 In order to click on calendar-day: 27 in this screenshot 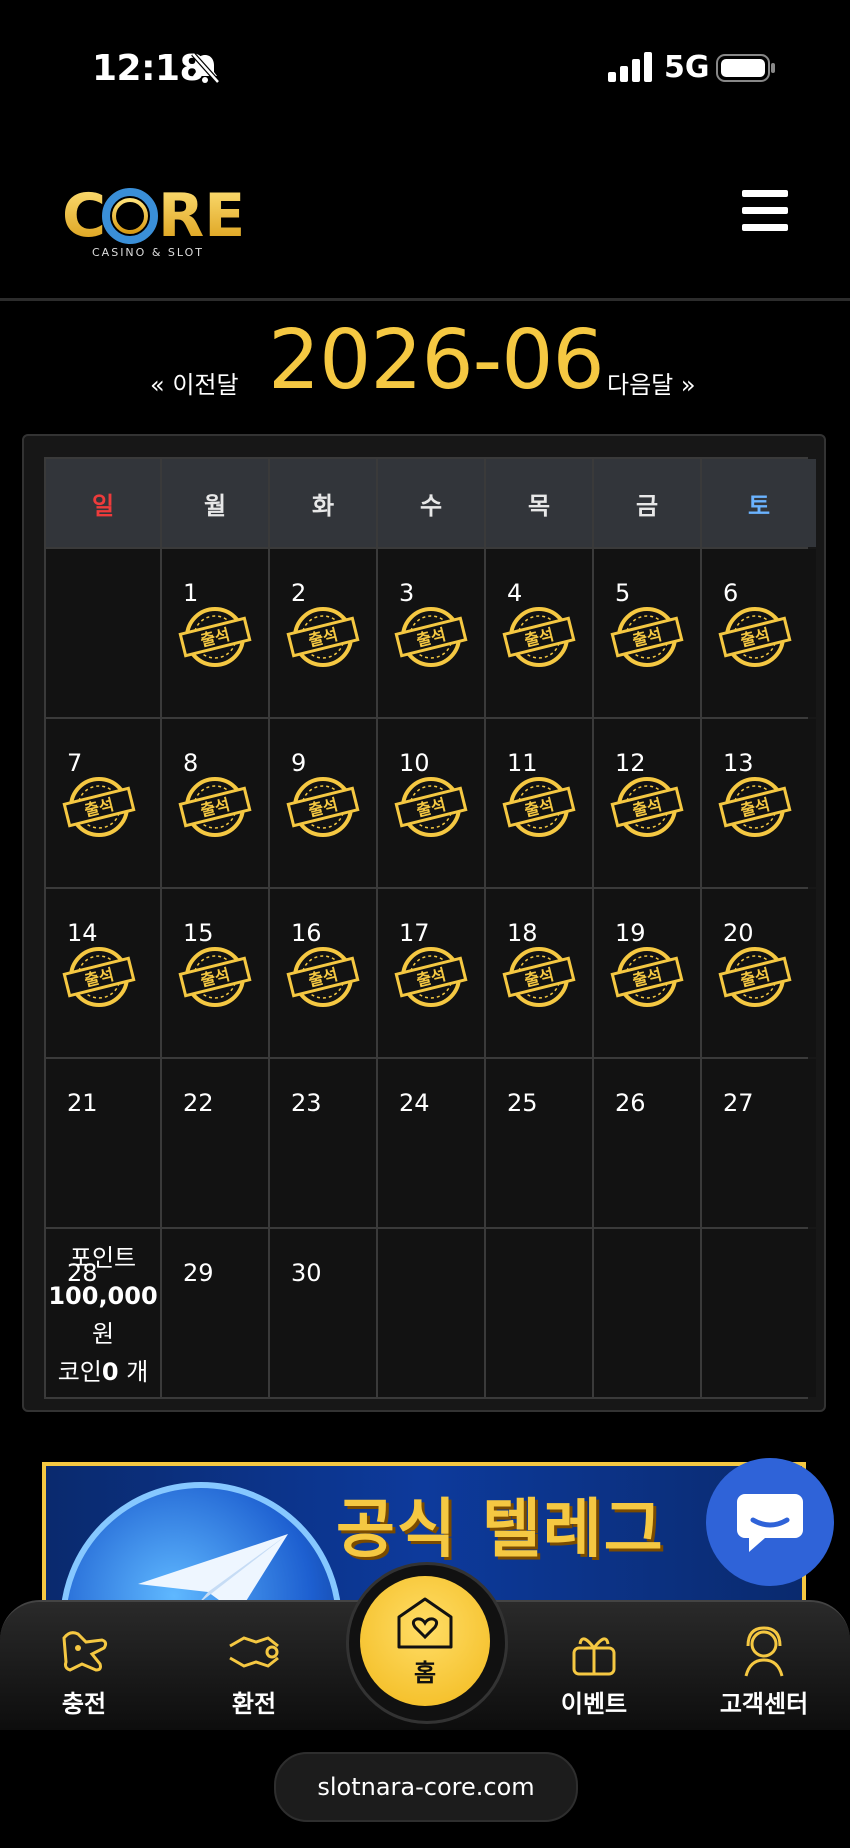, I will do `click(759, 1143)`.